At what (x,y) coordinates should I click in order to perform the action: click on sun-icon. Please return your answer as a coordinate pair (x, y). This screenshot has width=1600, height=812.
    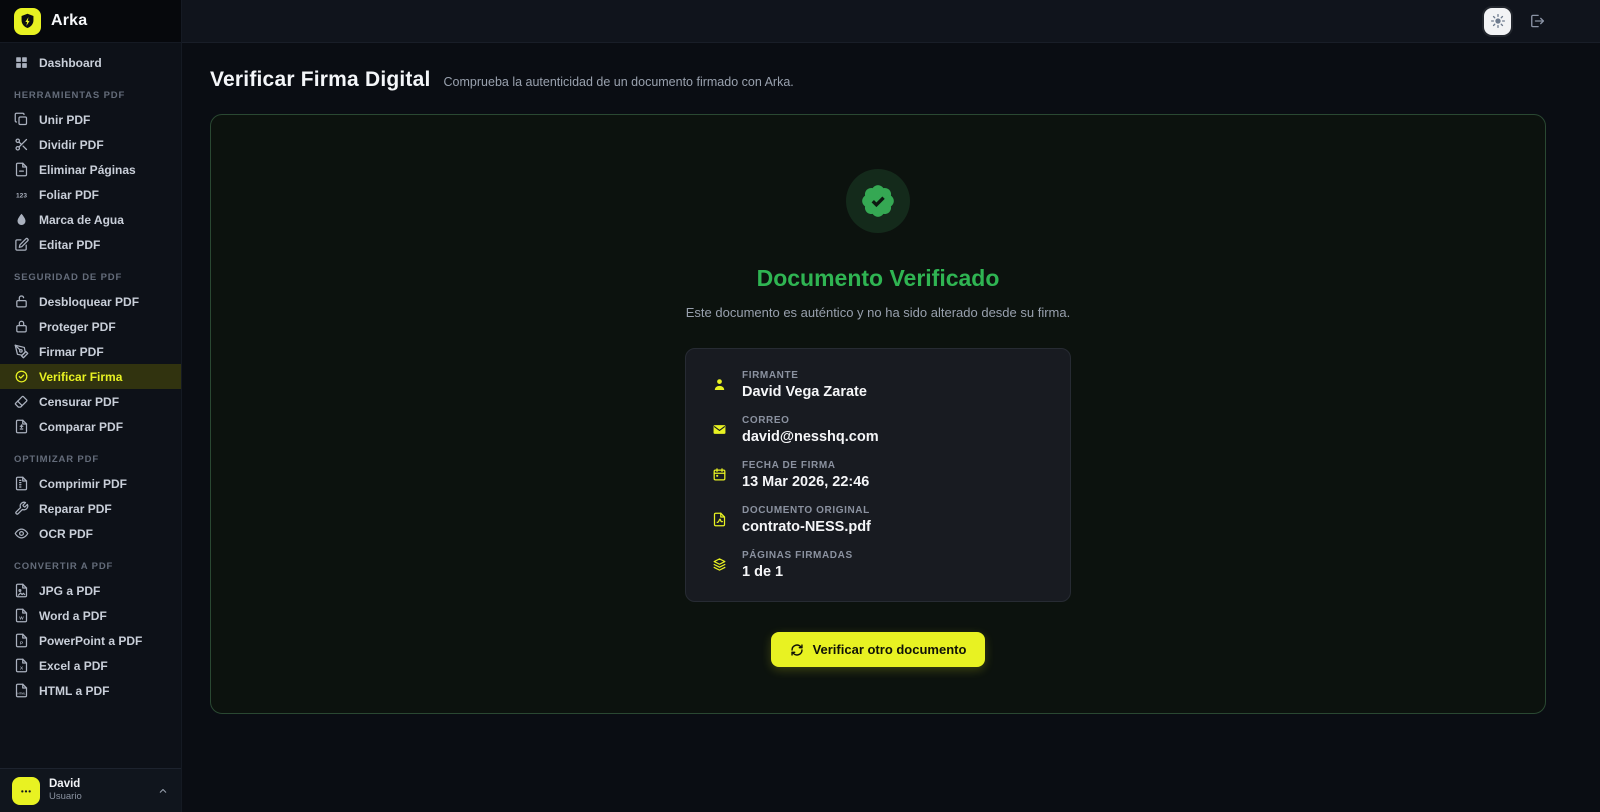
    Looking at the image, I should click on (1498, 21).